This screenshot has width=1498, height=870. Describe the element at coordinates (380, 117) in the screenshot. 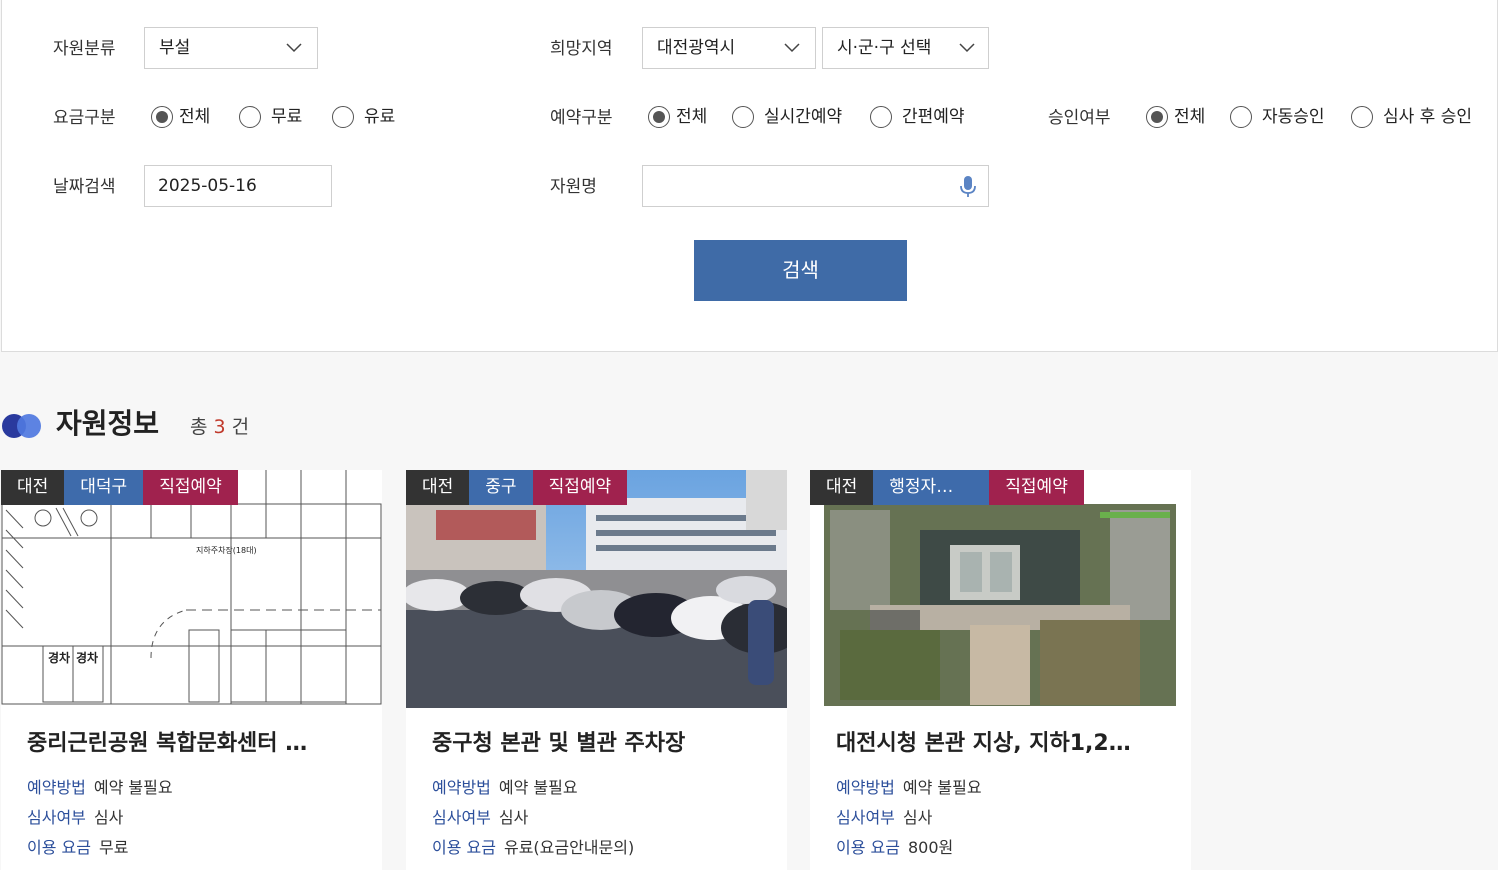

I see `radio-label: 유료` at that location.